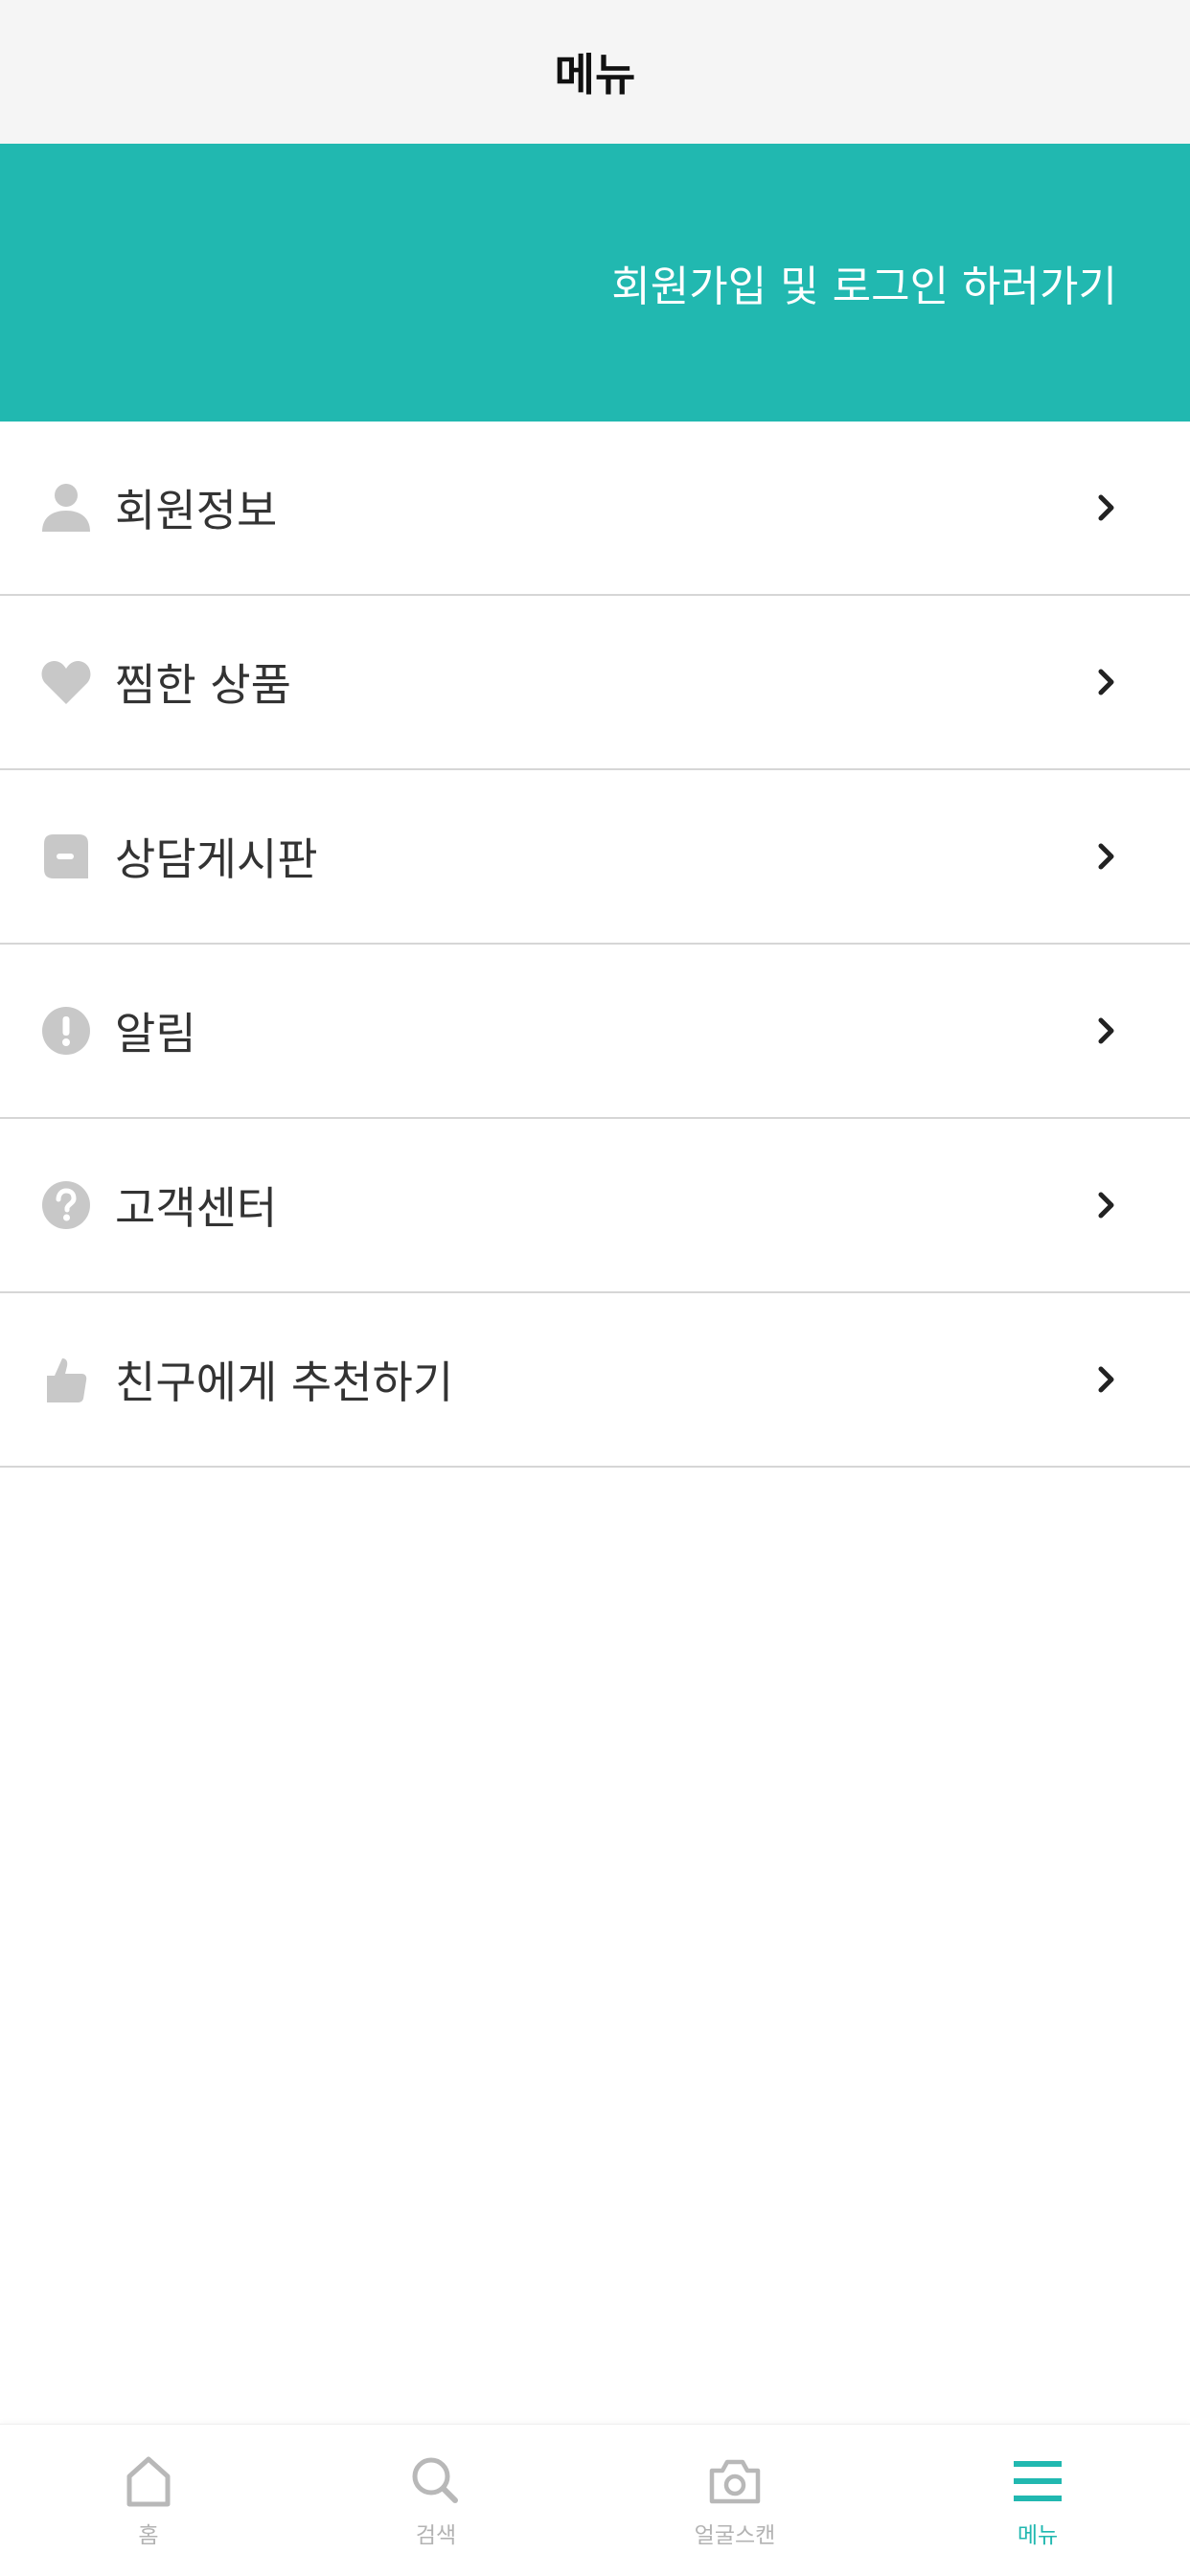 The image size is (1190, 2576). What do you see at coordinates (217, 859) in the screenshot?
I see `menu-item-label: 상담게시판` at bounding box center [217, 859].